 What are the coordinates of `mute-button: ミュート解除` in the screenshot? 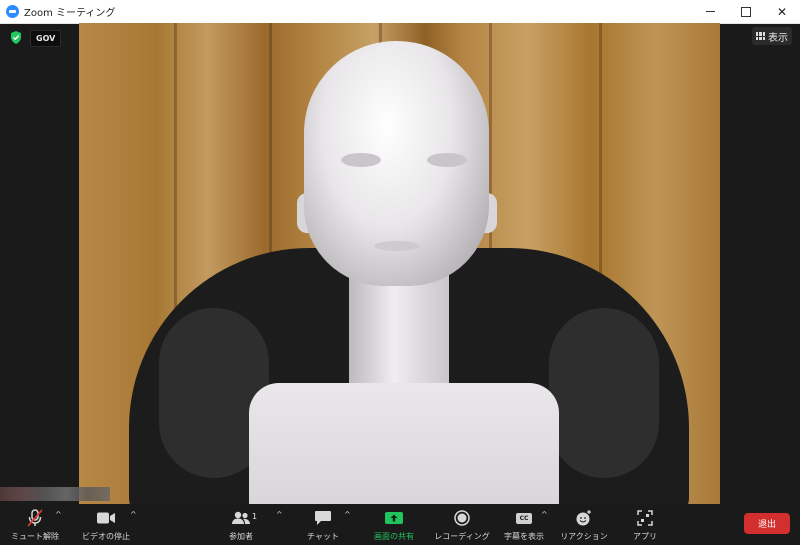 It's located at (35, 526).